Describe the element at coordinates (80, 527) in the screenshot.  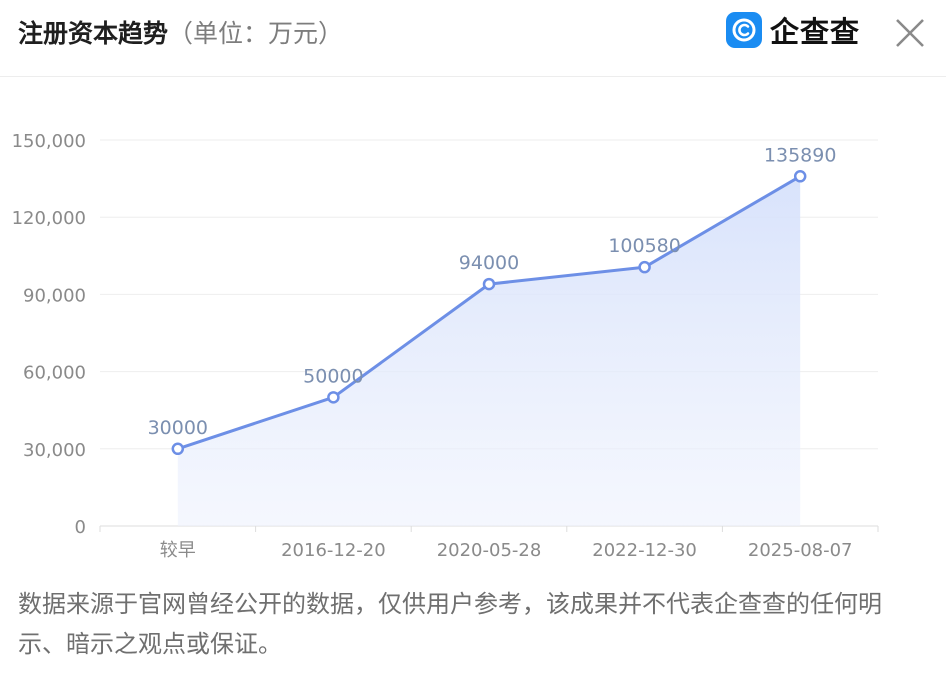
I see `y-tick-label: 0` at that location.